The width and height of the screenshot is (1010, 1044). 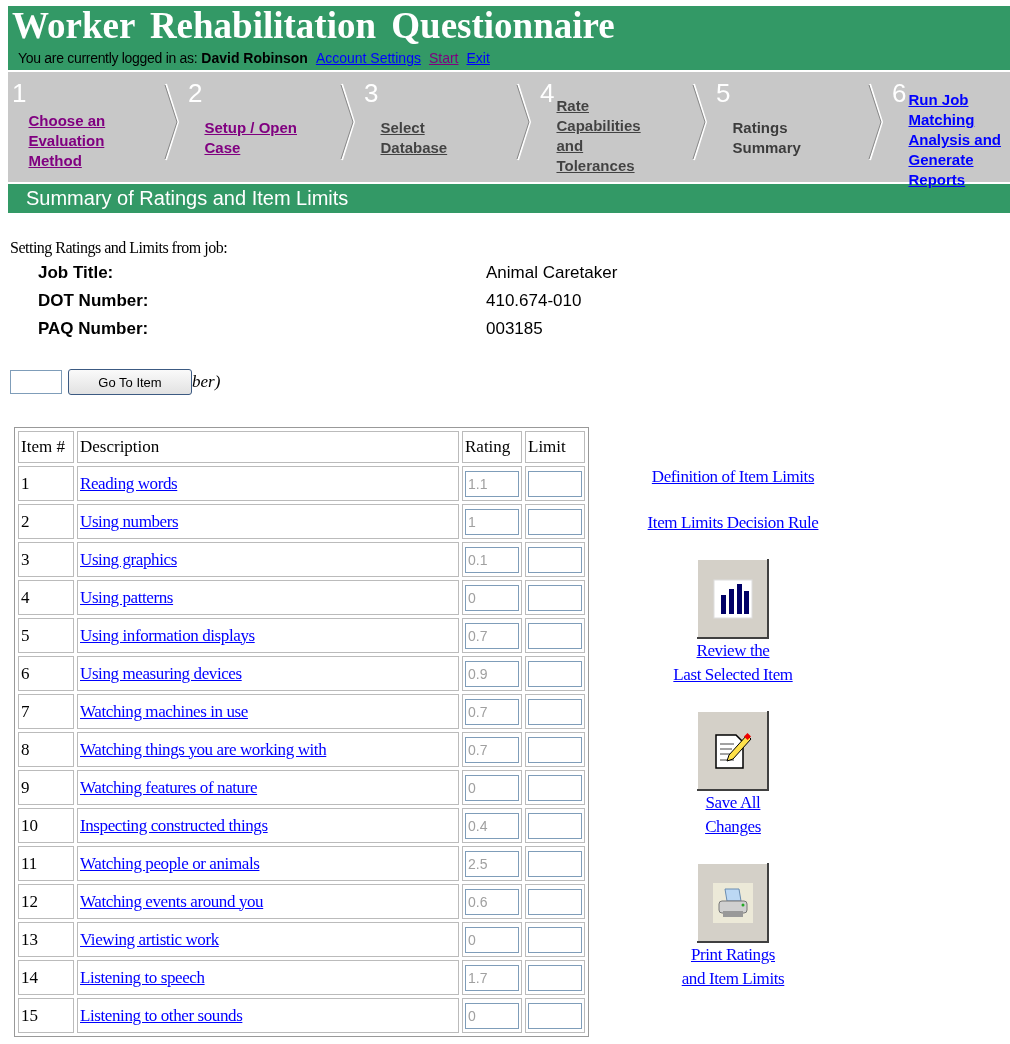 I want to click on item-number-cell: 5, so click(x=46, y=635).